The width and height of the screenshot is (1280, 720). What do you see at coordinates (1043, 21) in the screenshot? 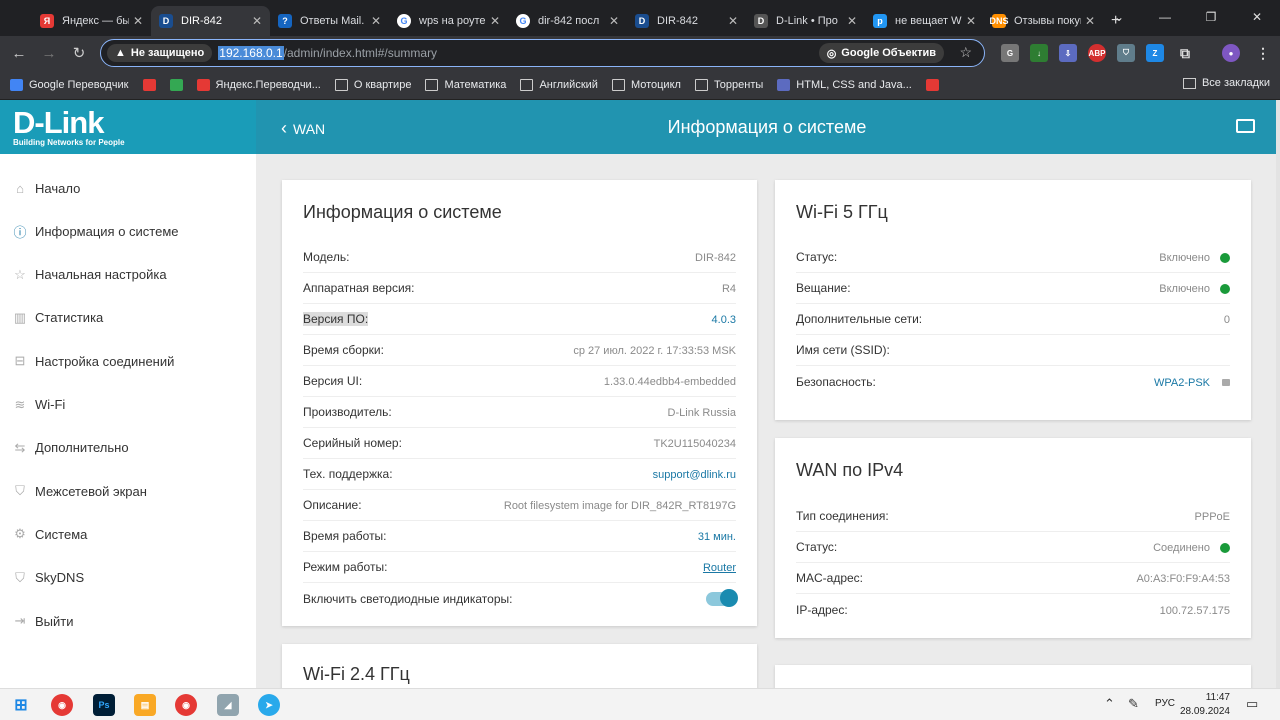
I see `browser-tab: DNS Отзывы покуп ✕` at bounding box center [1043, 21].